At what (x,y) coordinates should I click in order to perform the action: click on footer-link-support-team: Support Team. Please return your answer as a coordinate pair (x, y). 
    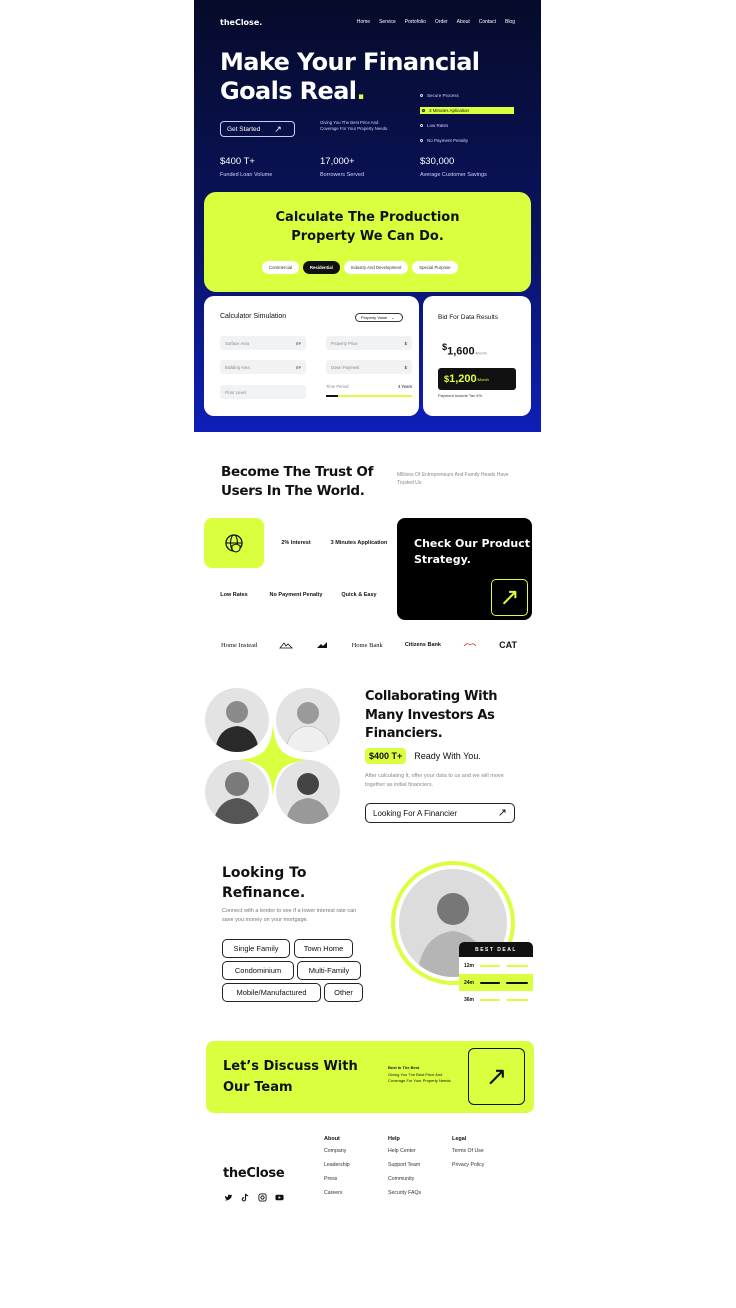
    Looking at the image, I should click on (404, 1169).